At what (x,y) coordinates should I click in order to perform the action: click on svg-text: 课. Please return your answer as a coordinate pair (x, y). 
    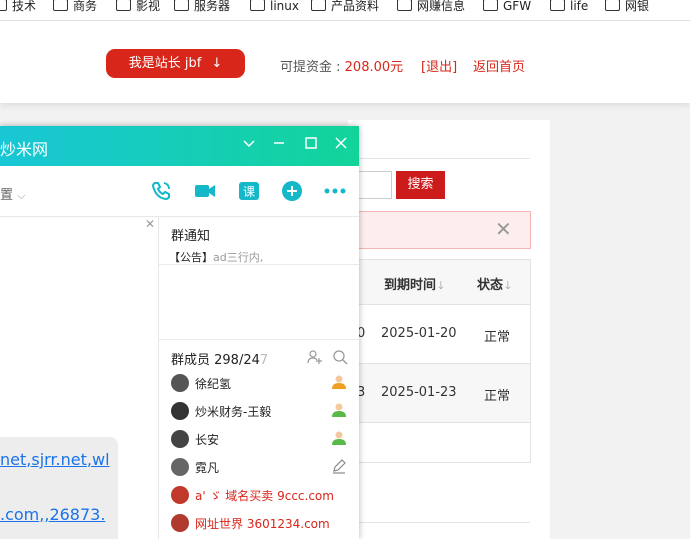
    Looking at the image, I should click on (249, 192).